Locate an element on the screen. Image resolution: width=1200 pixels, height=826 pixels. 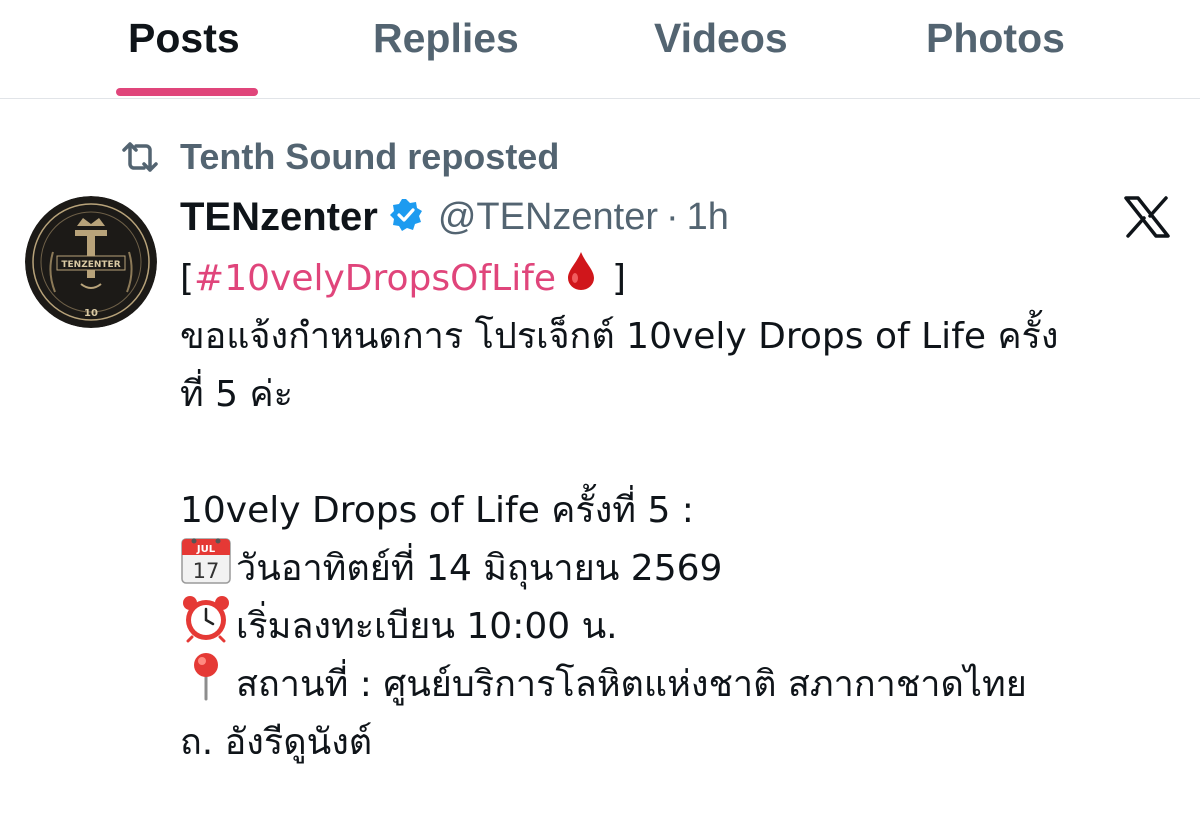
active-tab-indicator is located at coordinates (187, 92).